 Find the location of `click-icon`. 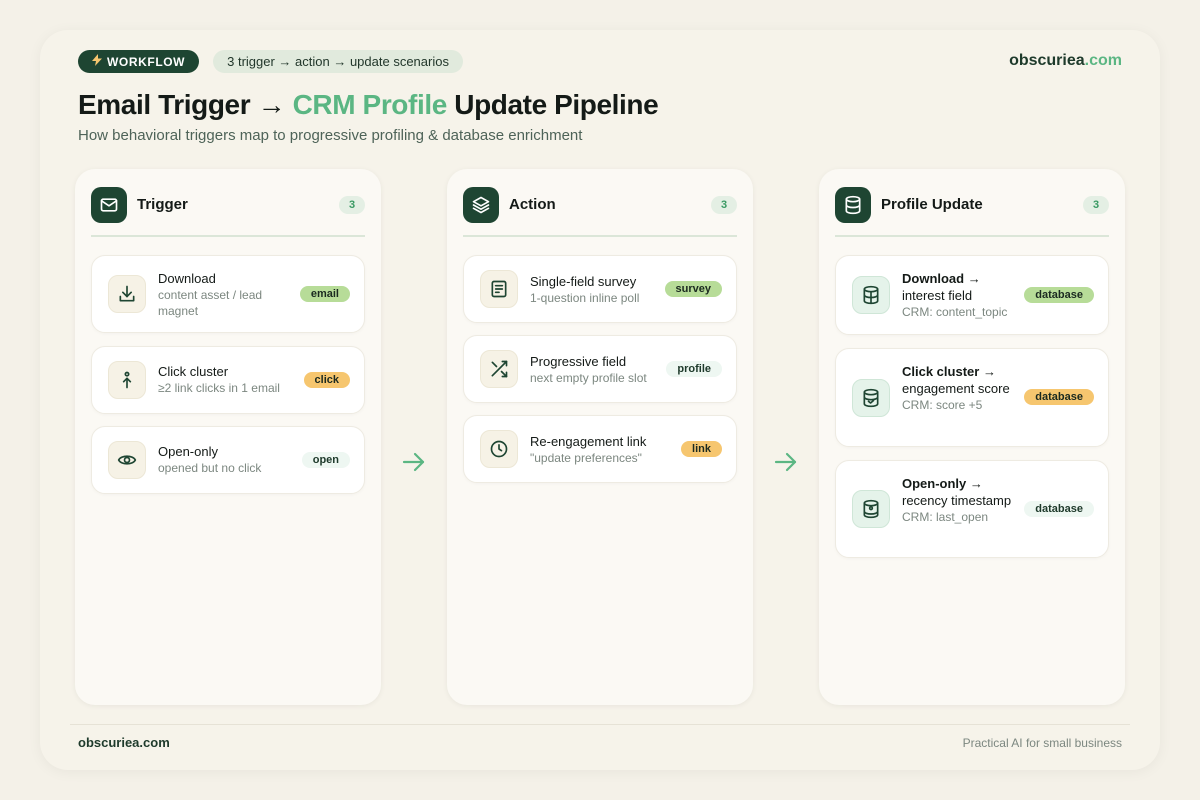

click-icon is located at coordinates (127, 380).